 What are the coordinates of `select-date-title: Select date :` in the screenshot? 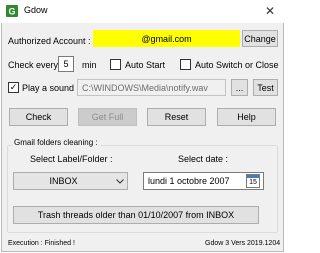 It's located at (203, 159).